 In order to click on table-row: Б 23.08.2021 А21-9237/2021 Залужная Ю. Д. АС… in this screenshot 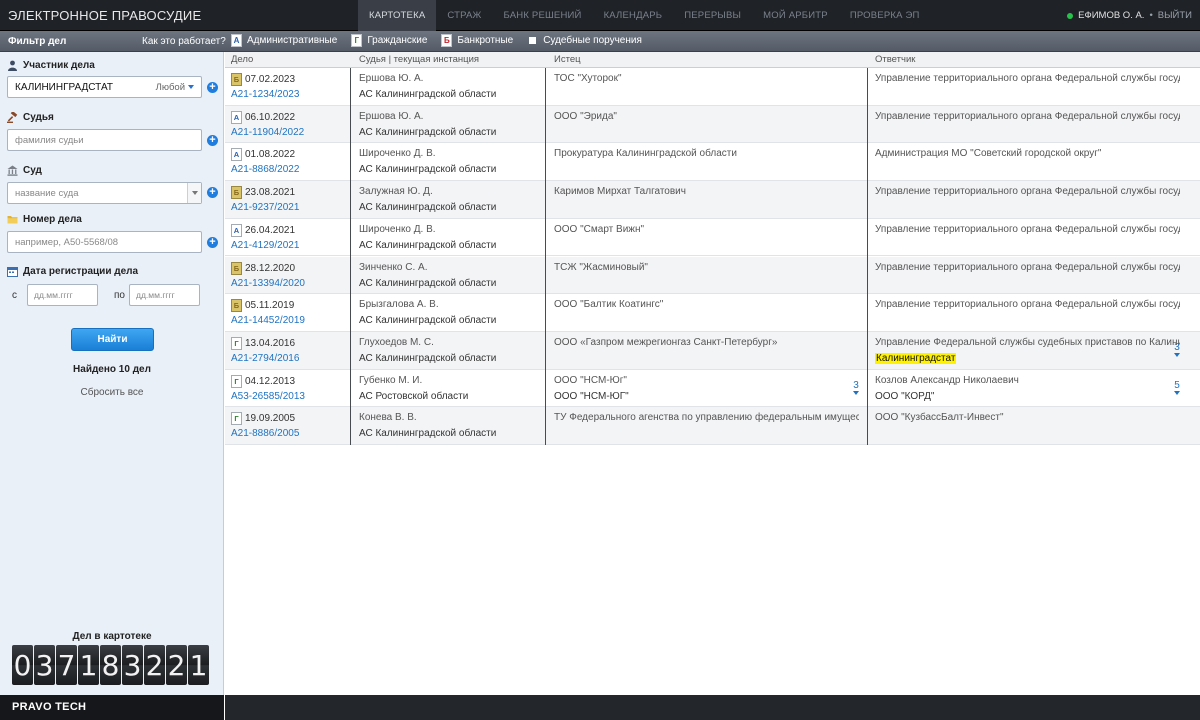, I will do `click(712, 200)`.